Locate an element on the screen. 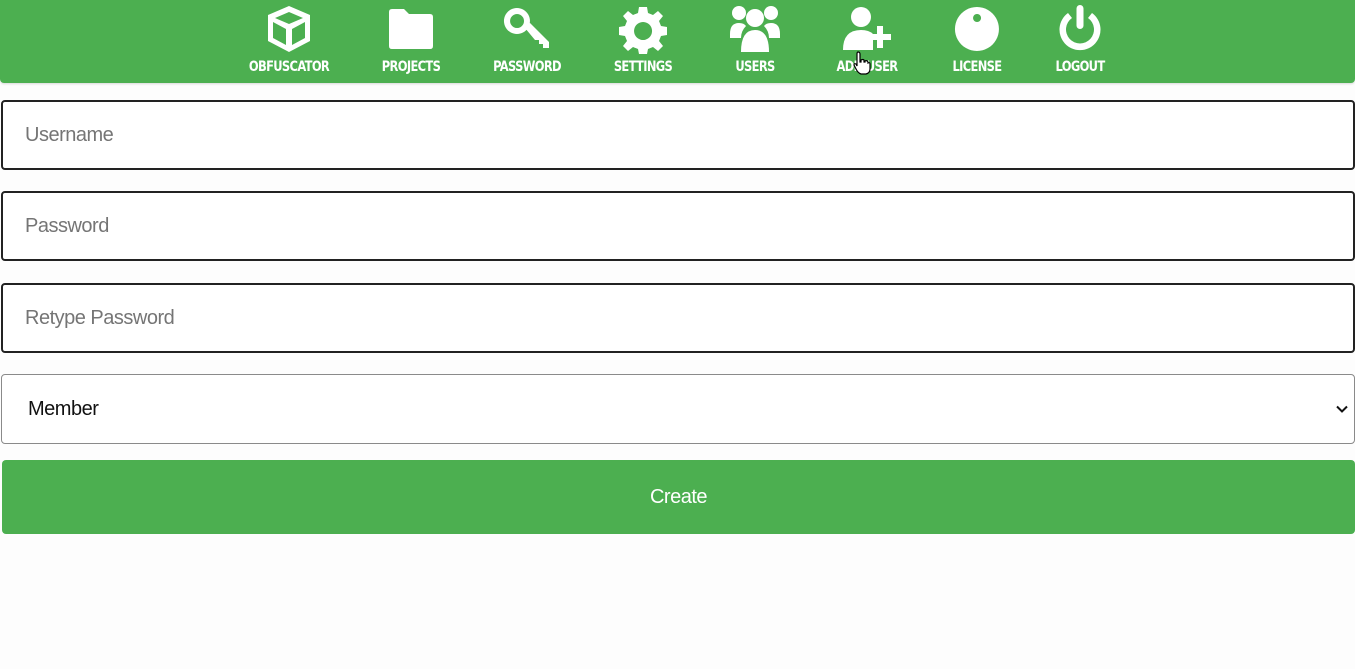 The image size is (1355, 669). chevron-down-icon is located at coordinates (1342, 409).